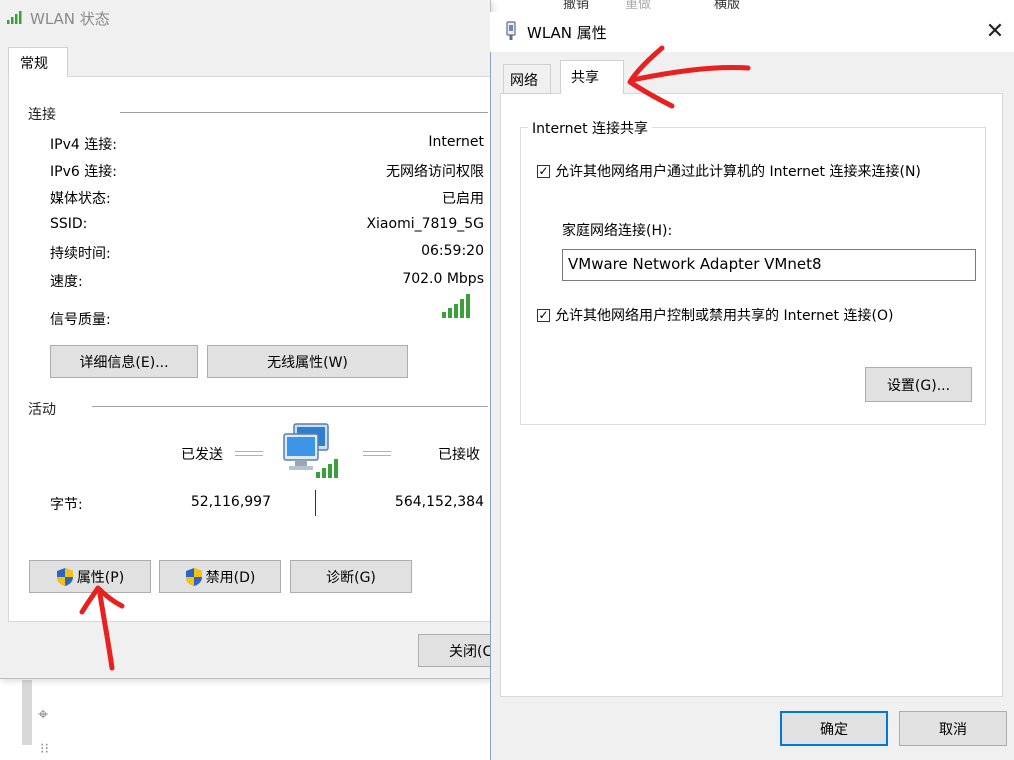 The image size is (1014, 760). What do you see at coordinates (100, 577) in the screenshot?
I see `properties-button-label: 属性(P)` at bounding box center [100, 577].